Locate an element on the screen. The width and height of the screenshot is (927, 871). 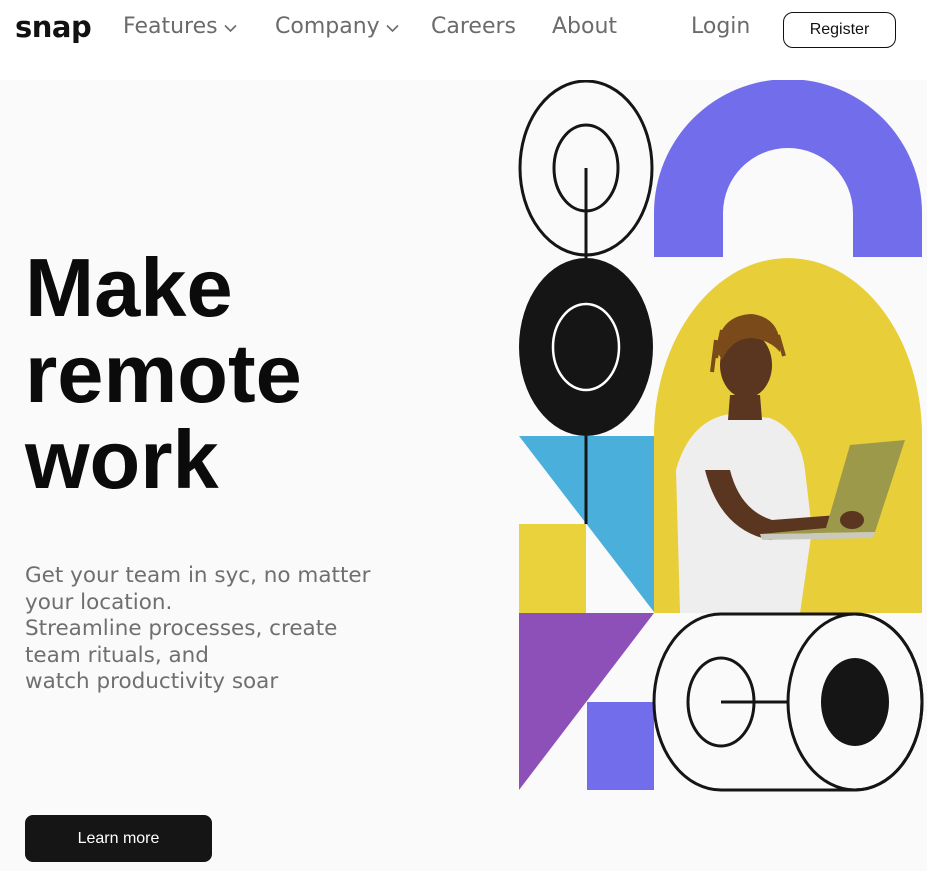
person-with-laptop-photo is located at coordinates (788, 435).